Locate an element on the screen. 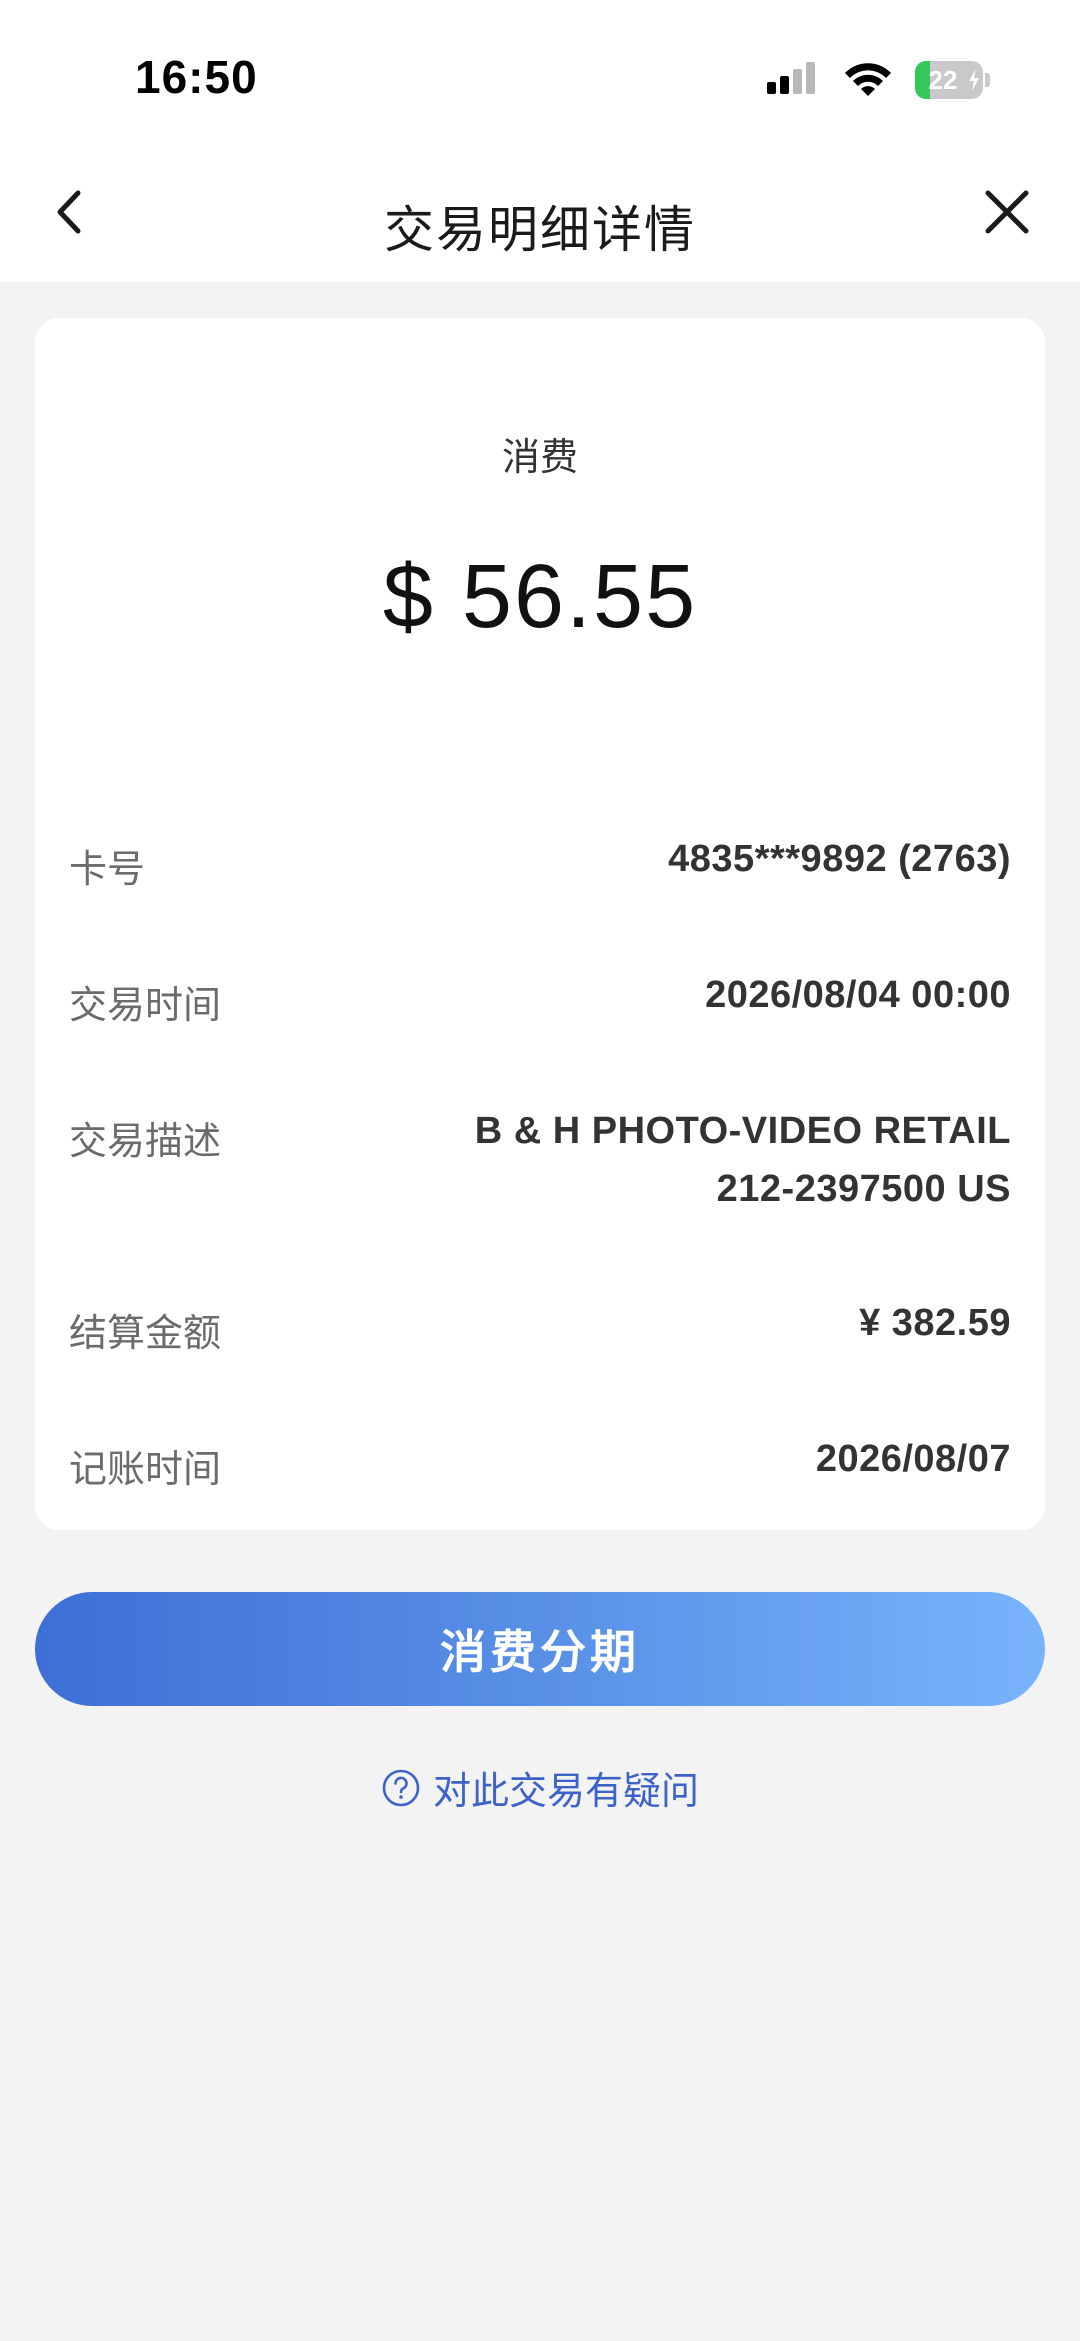 The image size is (1080, 2341). battery-icon: 22 is located at coordinates (949, 80).